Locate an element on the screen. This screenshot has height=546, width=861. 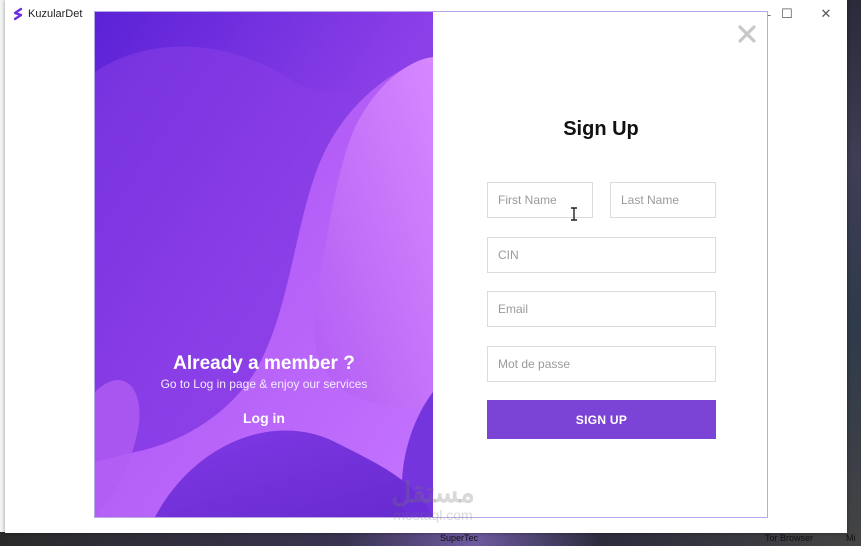
watermark-arabic: مستقل is located at coordinates (433, 492).